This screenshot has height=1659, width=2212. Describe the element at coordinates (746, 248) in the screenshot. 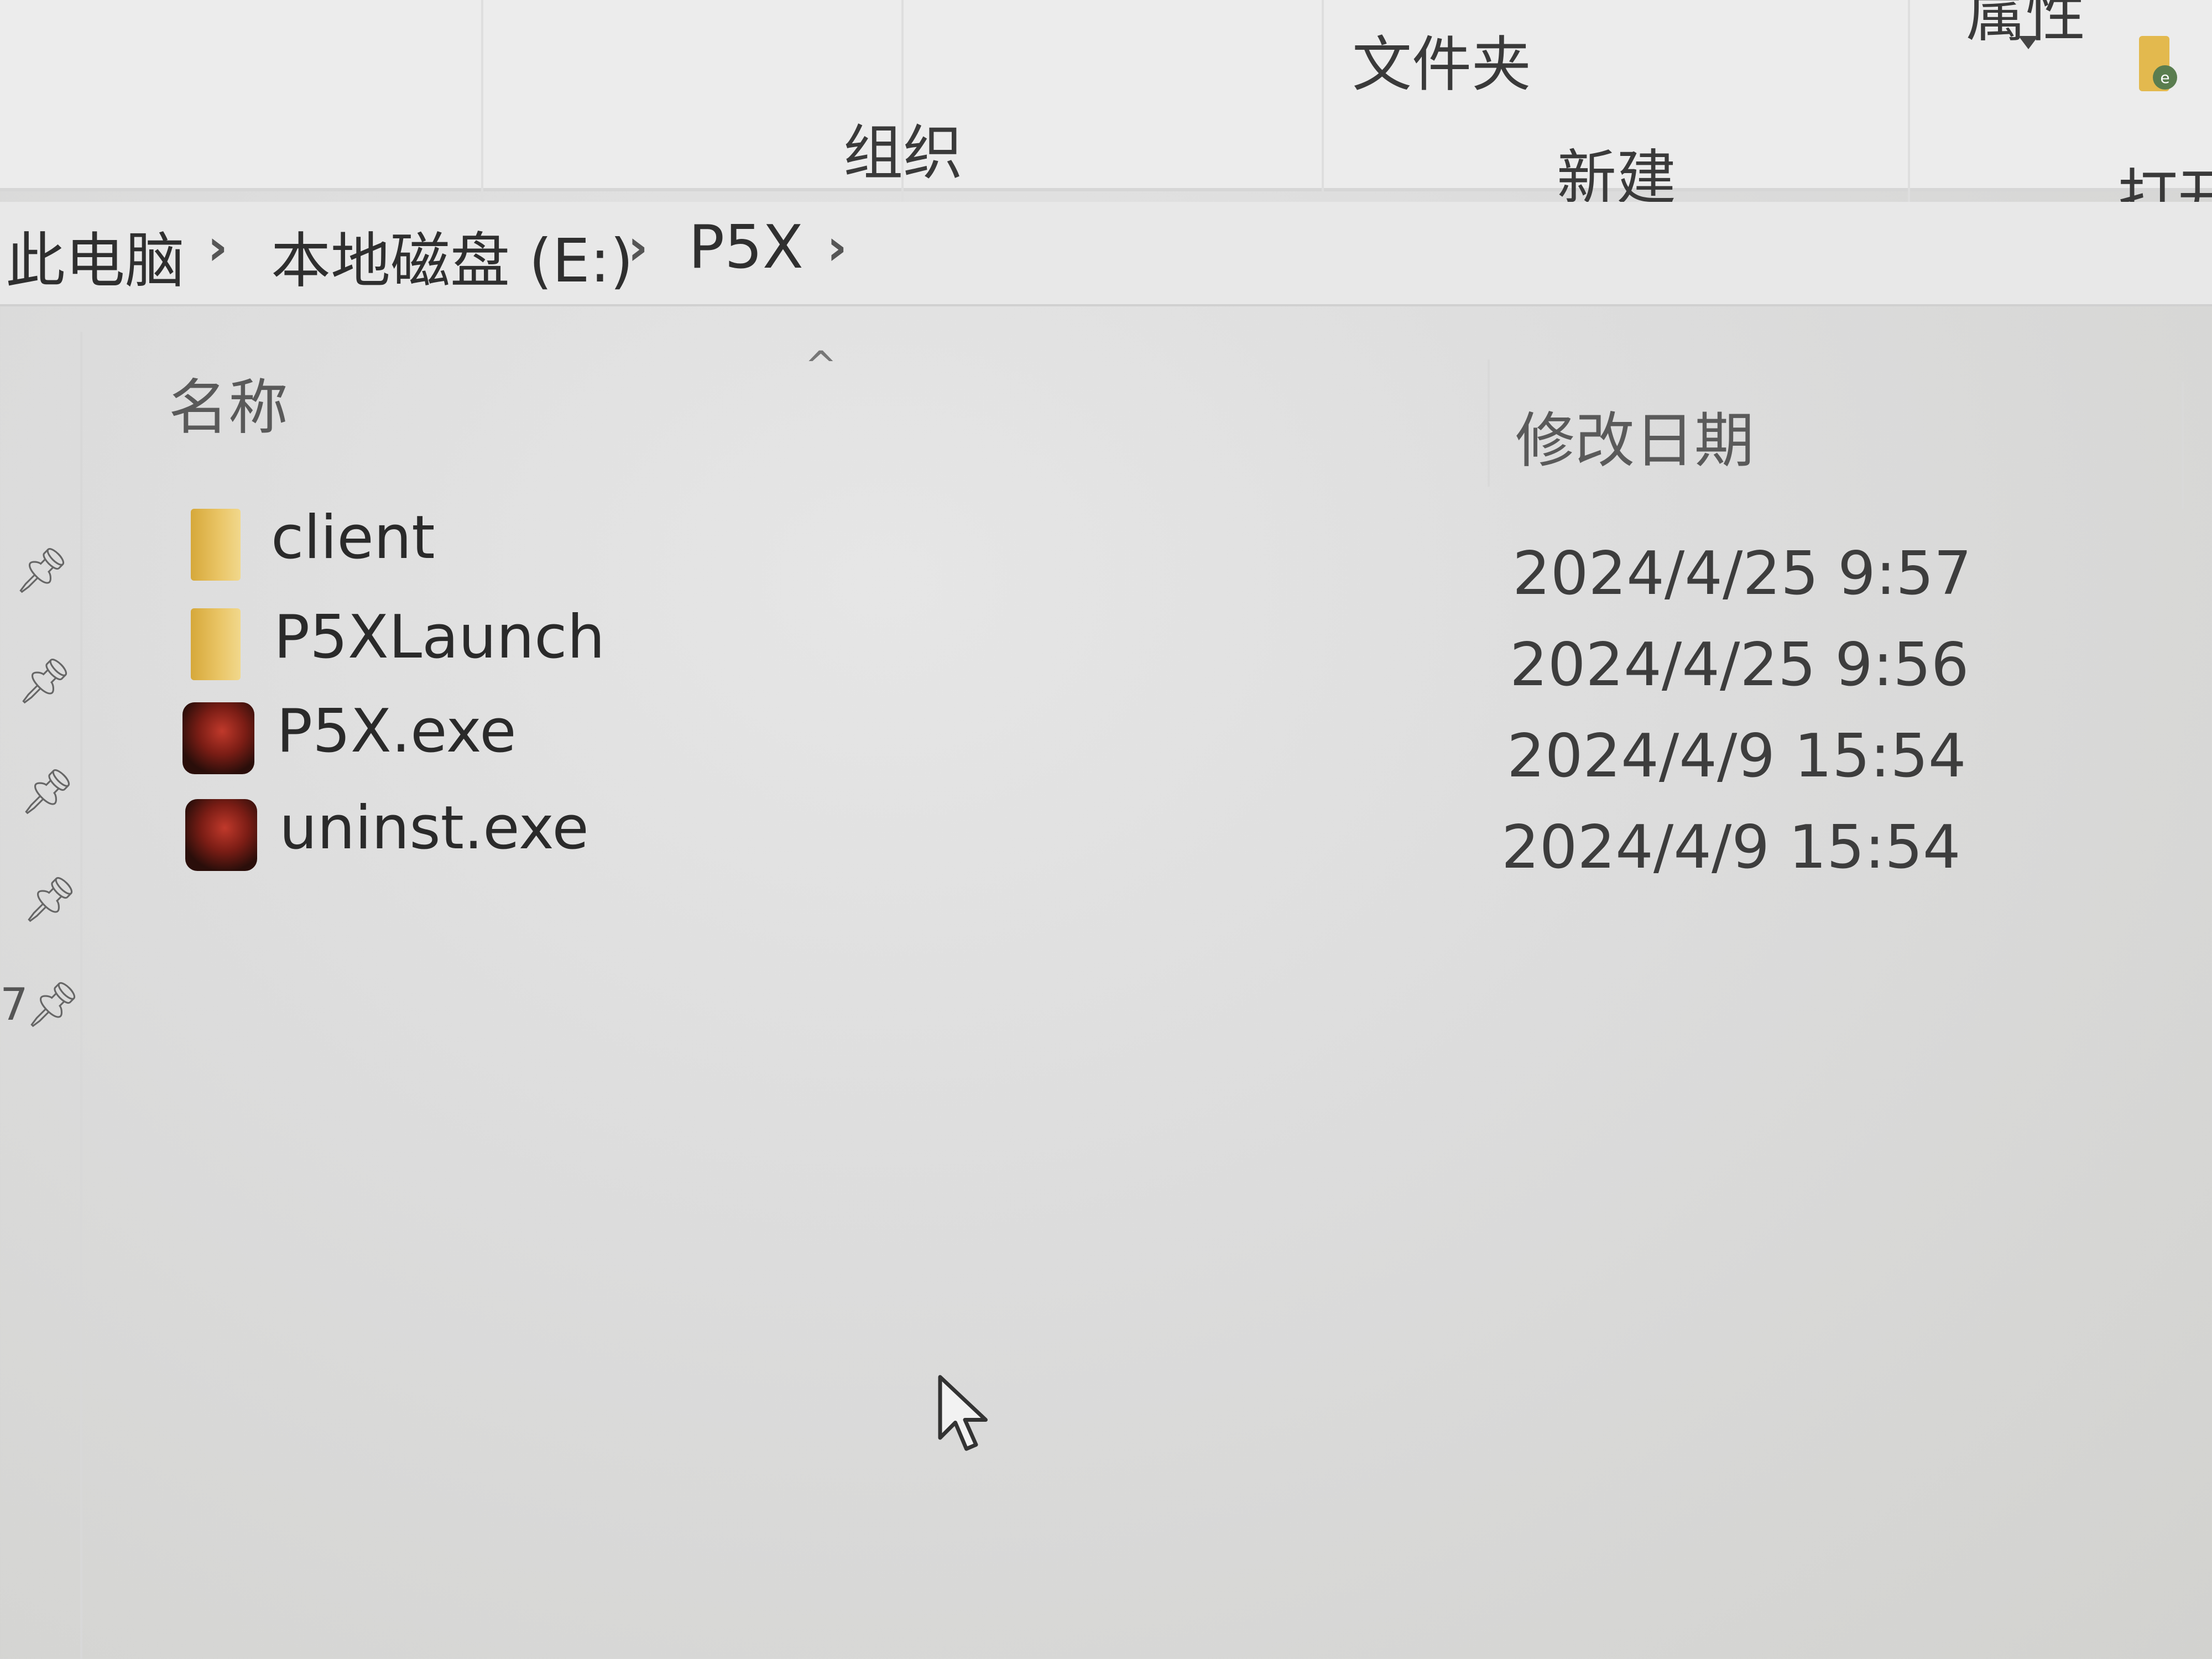

I see `breadcrumb-p5x: P5X` at that location.